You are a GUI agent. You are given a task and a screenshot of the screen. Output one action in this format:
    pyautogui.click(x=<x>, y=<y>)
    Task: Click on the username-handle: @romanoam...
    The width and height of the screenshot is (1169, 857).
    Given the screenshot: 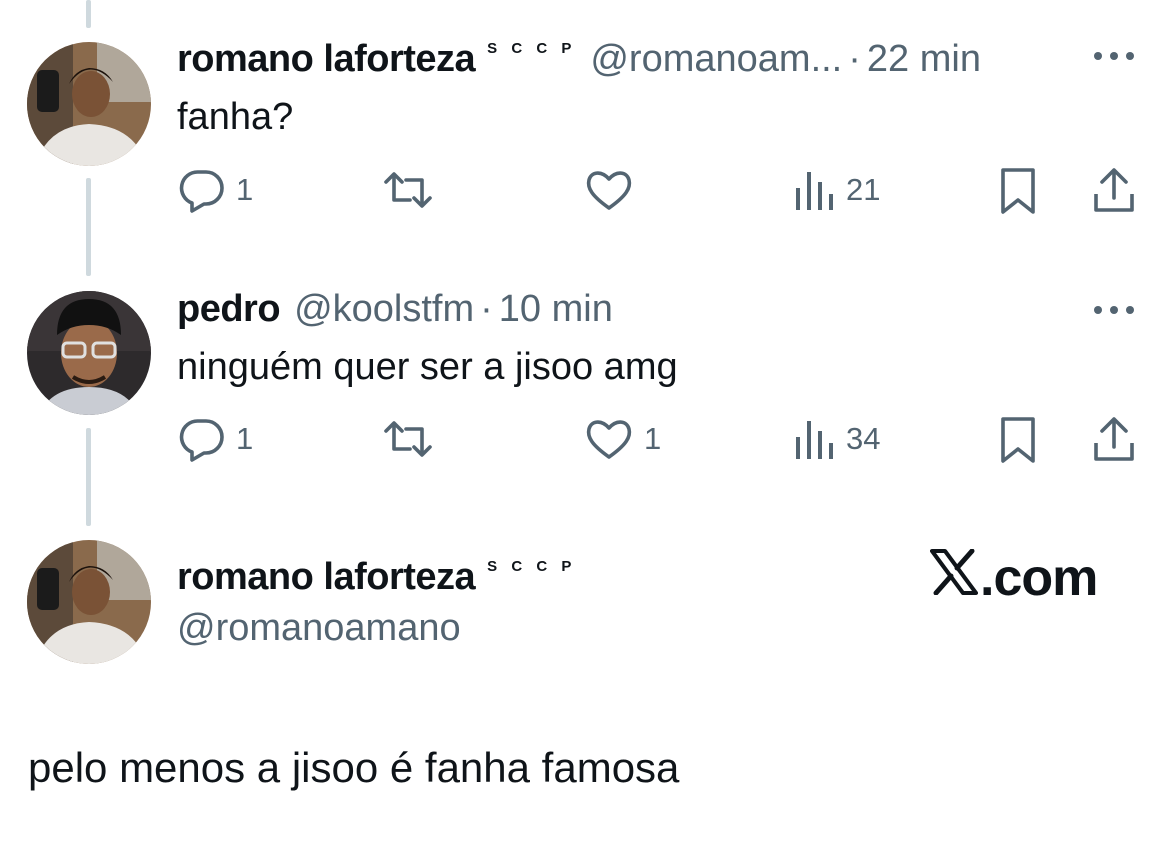 What is the action you would take?
    pyautogui.click(x=716, y=59)
    